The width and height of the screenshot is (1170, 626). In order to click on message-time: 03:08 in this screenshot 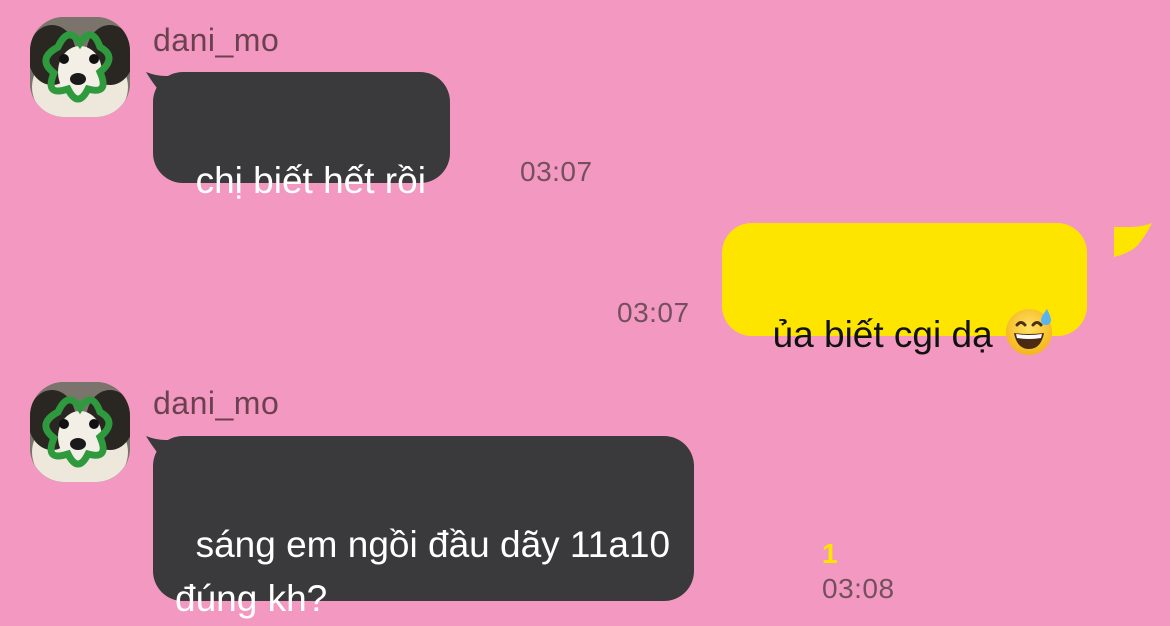, I will do `click(858, 588)`.